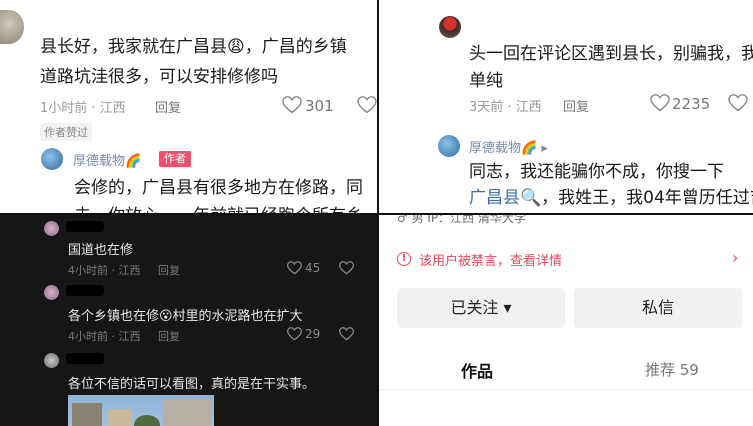  What do you see at coordinates (505, 107) in the screenshot?
I see `comment-time-location: 3天前 · 江西` at bounding box center [505, 107].